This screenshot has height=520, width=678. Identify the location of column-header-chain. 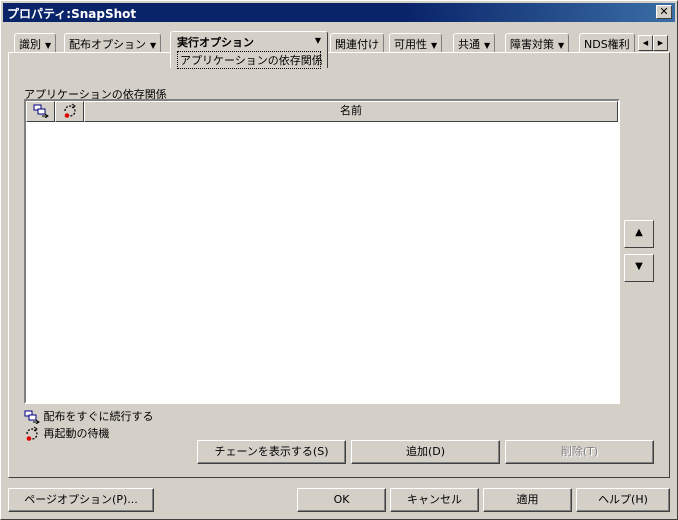
(40, 111).